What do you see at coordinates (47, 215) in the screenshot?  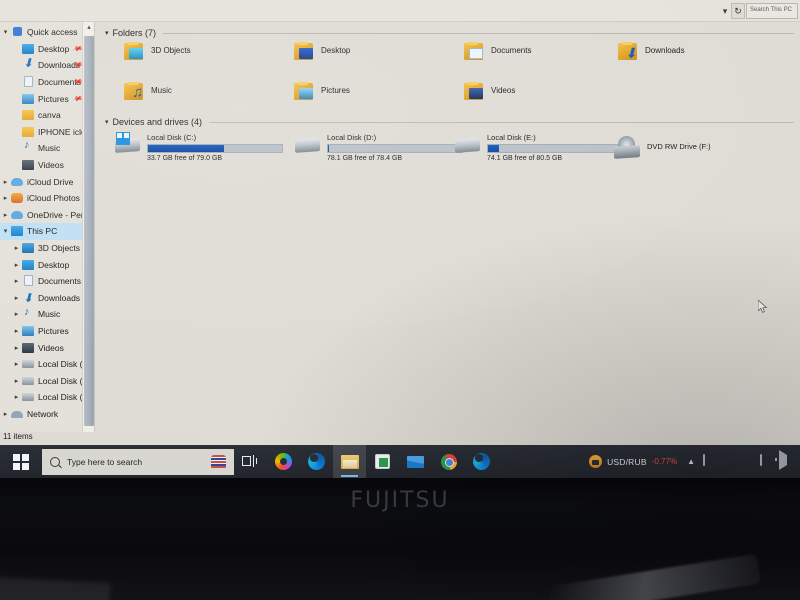 I see `sidebar-item-onedrive: ▸ OneDrive - Persor` at bounding box center [47, 215].